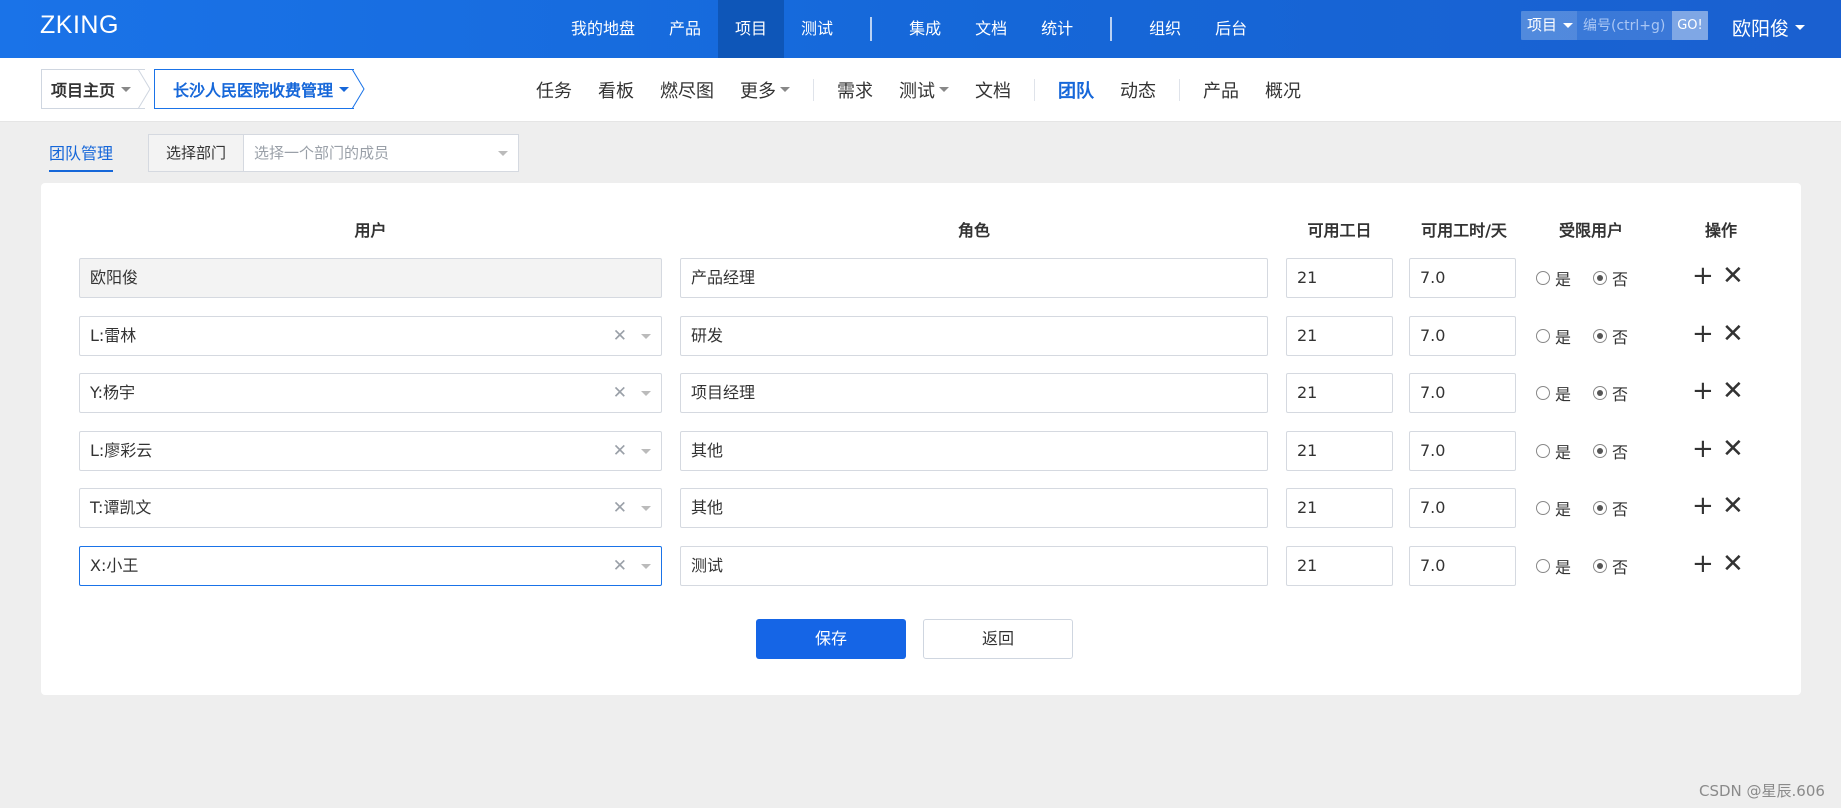 This screenshot has width=1841, height=808. Describe the element at coordinates (974, 335) in the screenshot. I see `role-input: 研发` at that location.